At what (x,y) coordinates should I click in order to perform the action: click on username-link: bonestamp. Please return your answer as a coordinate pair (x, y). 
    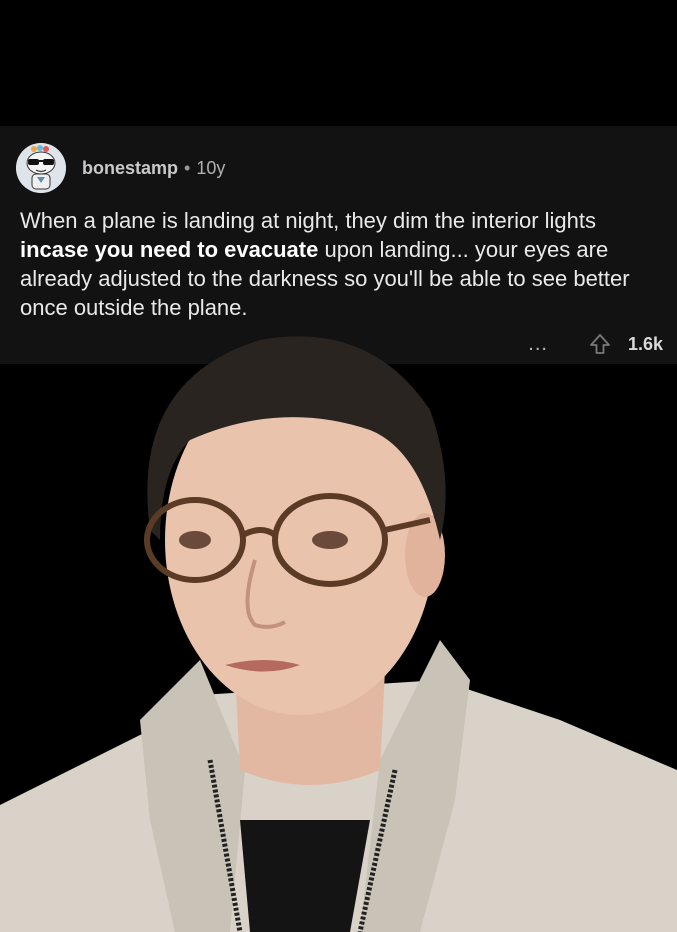
    Looking at the image, I should click on (130, 168).